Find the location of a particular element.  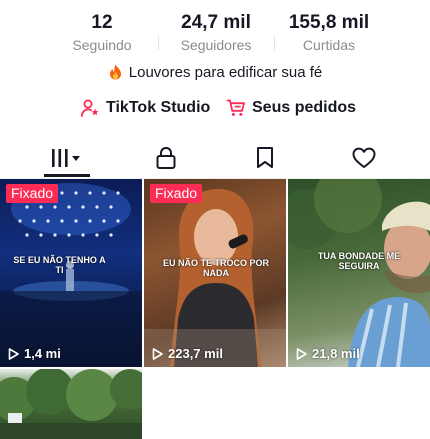

followers-label: Seguidores is located at coordinates (216, 45).